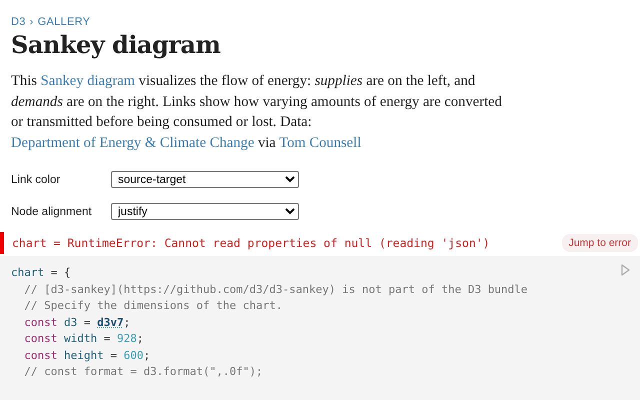  I want to click on control-label: Link color, so click(36, 180).